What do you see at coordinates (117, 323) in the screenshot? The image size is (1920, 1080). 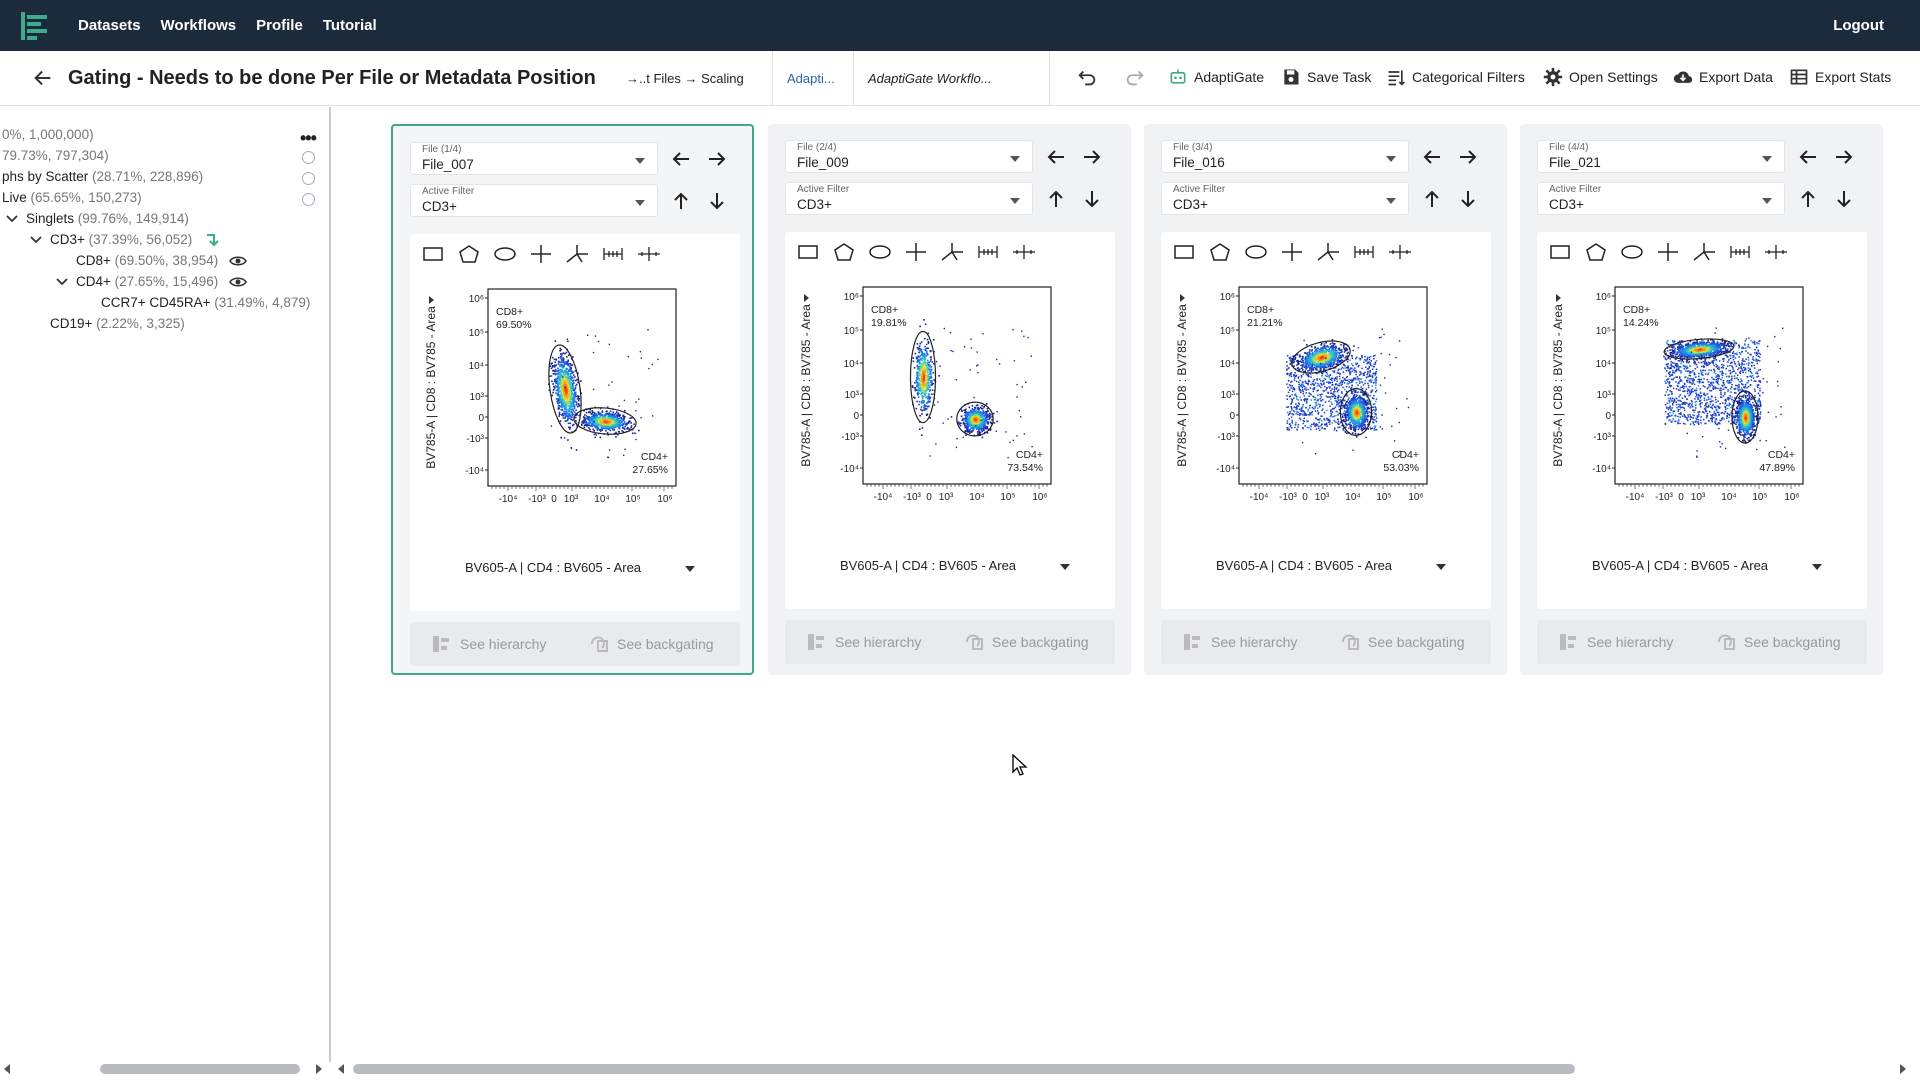 I see `tree-node-cd19: CD19+ (2.22%, 3,325)` at bounding box center [117, 323].